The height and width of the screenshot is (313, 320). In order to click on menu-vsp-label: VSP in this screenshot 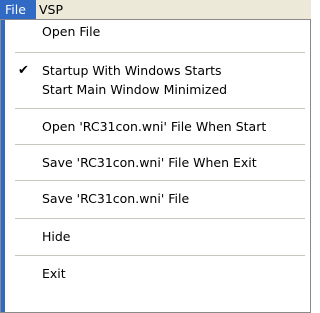, I will do `click(51, 9)`.